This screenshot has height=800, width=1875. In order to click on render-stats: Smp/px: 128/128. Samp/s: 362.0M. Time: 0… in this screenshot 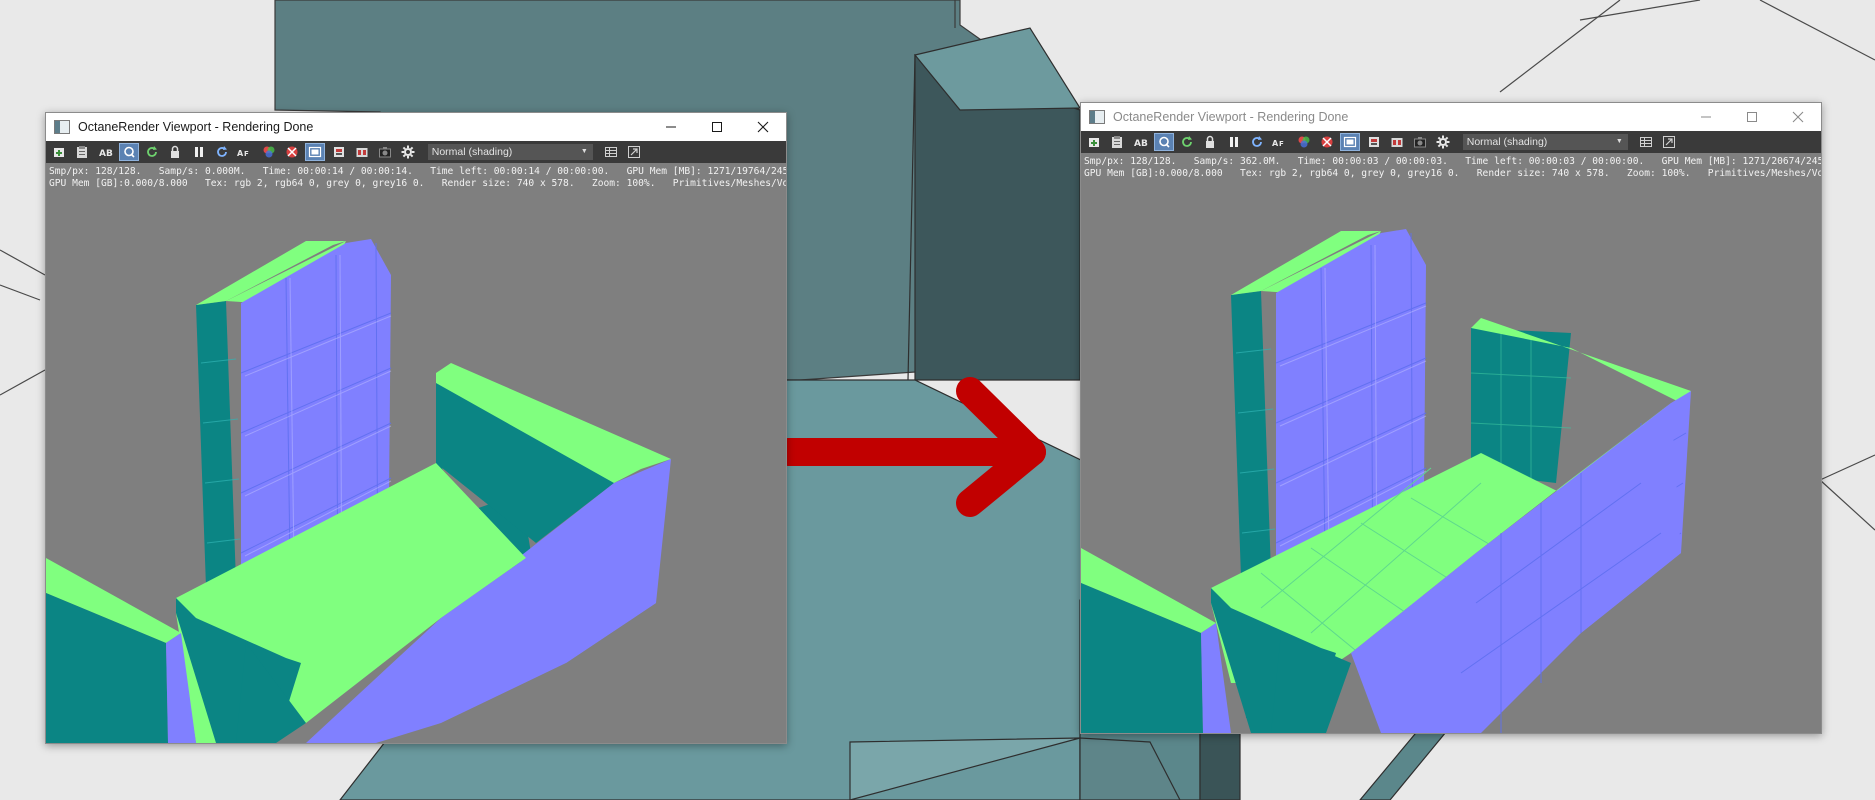, I will do `click(1452, 168)`.